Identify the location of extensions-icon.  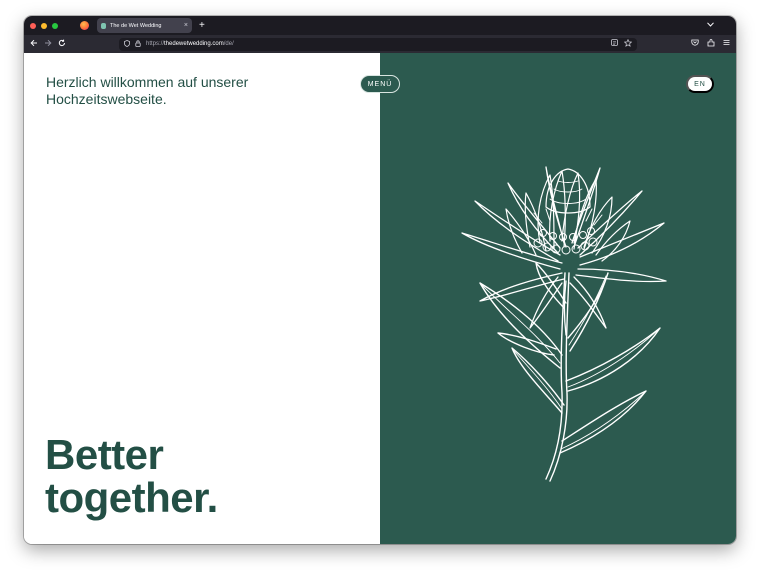
(711, 44).